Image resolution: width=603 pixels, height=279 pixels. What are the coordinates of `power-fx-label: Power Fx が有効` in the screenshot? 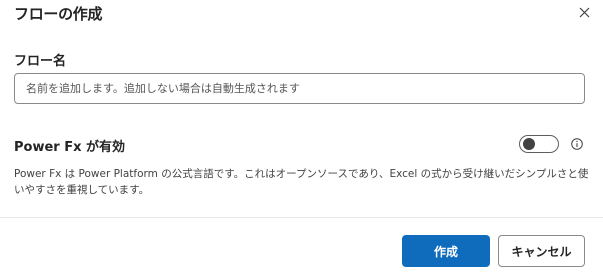 It's located at (70, 147).